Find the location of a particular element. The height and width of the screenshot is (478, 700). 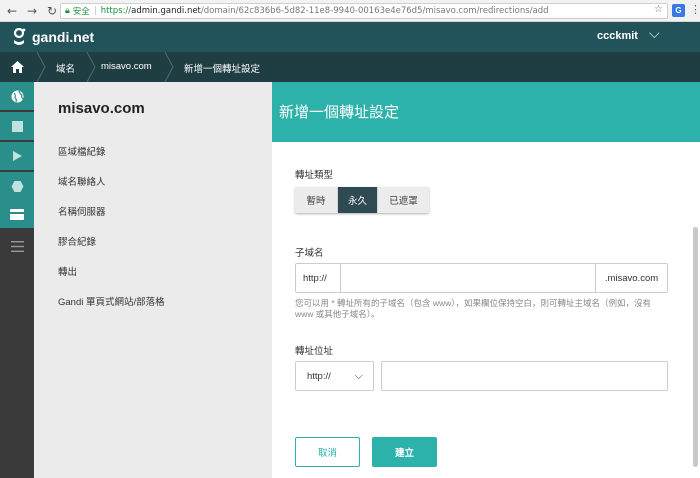

panel-title: 新增一個轉址設定 is located at coordinates (339, 112).